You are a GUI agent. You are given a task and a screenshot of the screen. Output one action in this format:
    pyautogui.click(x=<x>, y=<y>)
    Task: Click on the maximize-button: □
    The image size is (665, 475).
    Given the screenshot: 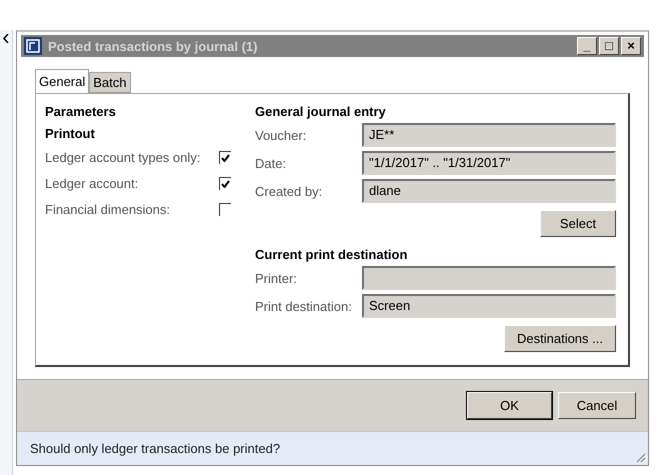 What is the action you would take?
    pyautogui.click(x=609, y=46)
    